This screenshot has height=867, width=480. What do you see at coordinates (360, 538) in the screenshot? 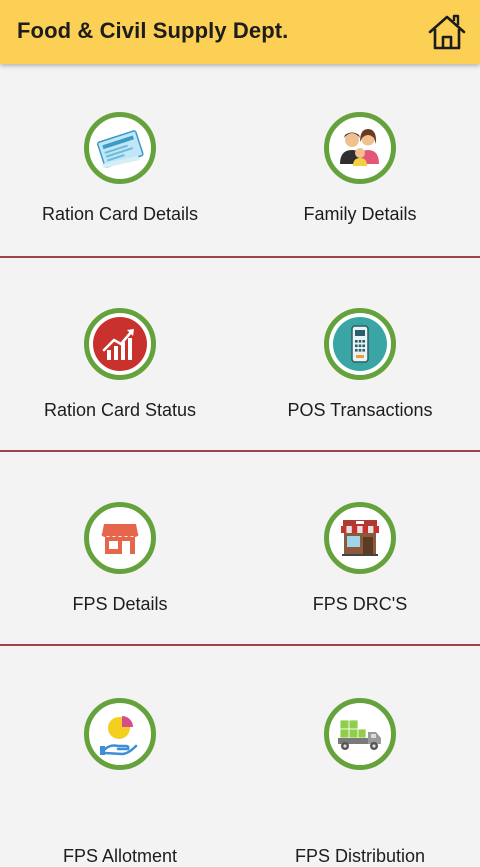
I see `storefront-icon` at bounding box center [360, 538].